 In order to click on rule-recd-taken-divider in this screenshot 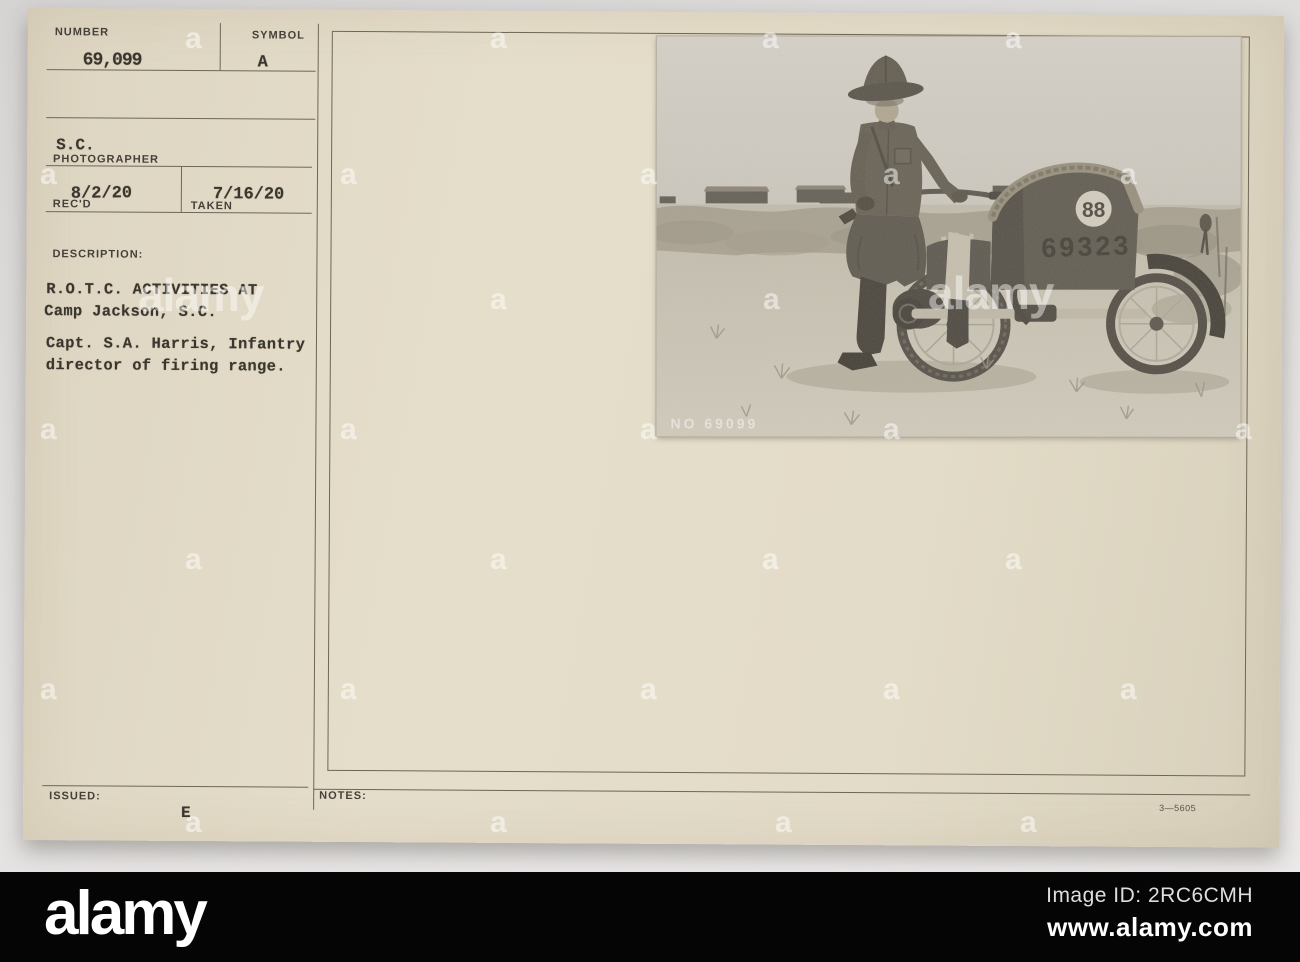, I will do `click(181, 188)`.